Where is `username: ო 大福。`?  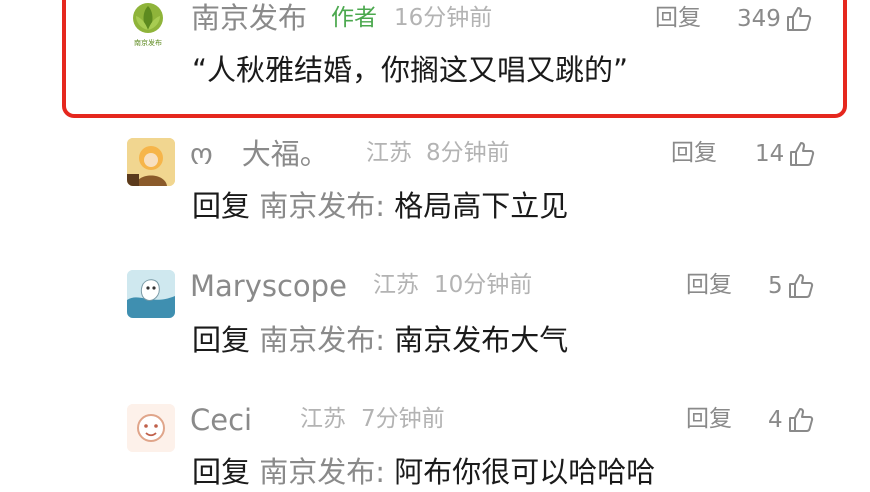 username: ო 大福。 is located at coordinates (259, 154).